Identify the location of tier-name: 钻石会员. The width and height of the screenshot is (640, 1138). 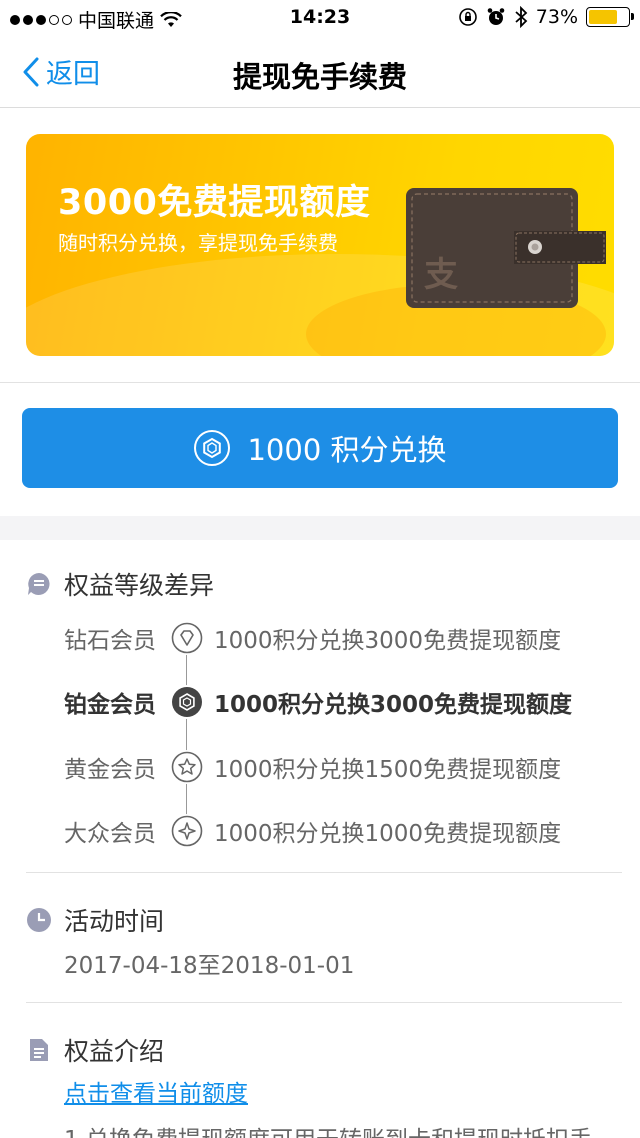
(110, 641).